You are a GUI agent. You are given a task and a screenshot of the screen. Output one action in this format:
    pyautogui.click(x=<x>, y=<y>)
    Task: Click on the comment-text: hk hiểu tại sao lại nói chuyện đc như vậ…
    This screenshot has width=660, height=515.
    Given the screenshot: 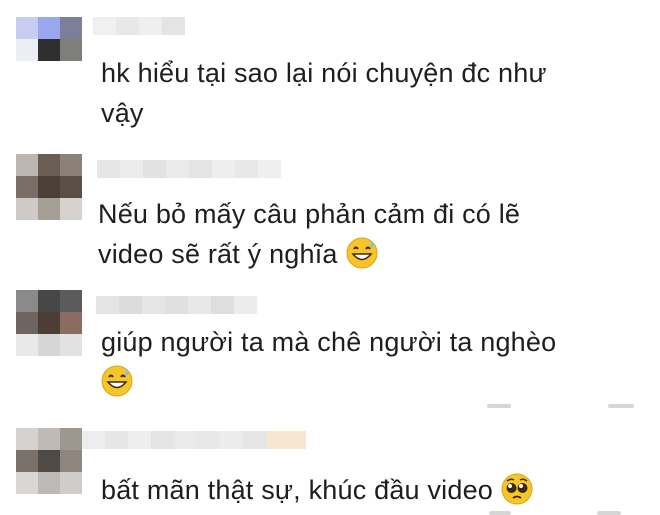 What is the action you would take?
    pyautogui.click(x=324, y=93)
    